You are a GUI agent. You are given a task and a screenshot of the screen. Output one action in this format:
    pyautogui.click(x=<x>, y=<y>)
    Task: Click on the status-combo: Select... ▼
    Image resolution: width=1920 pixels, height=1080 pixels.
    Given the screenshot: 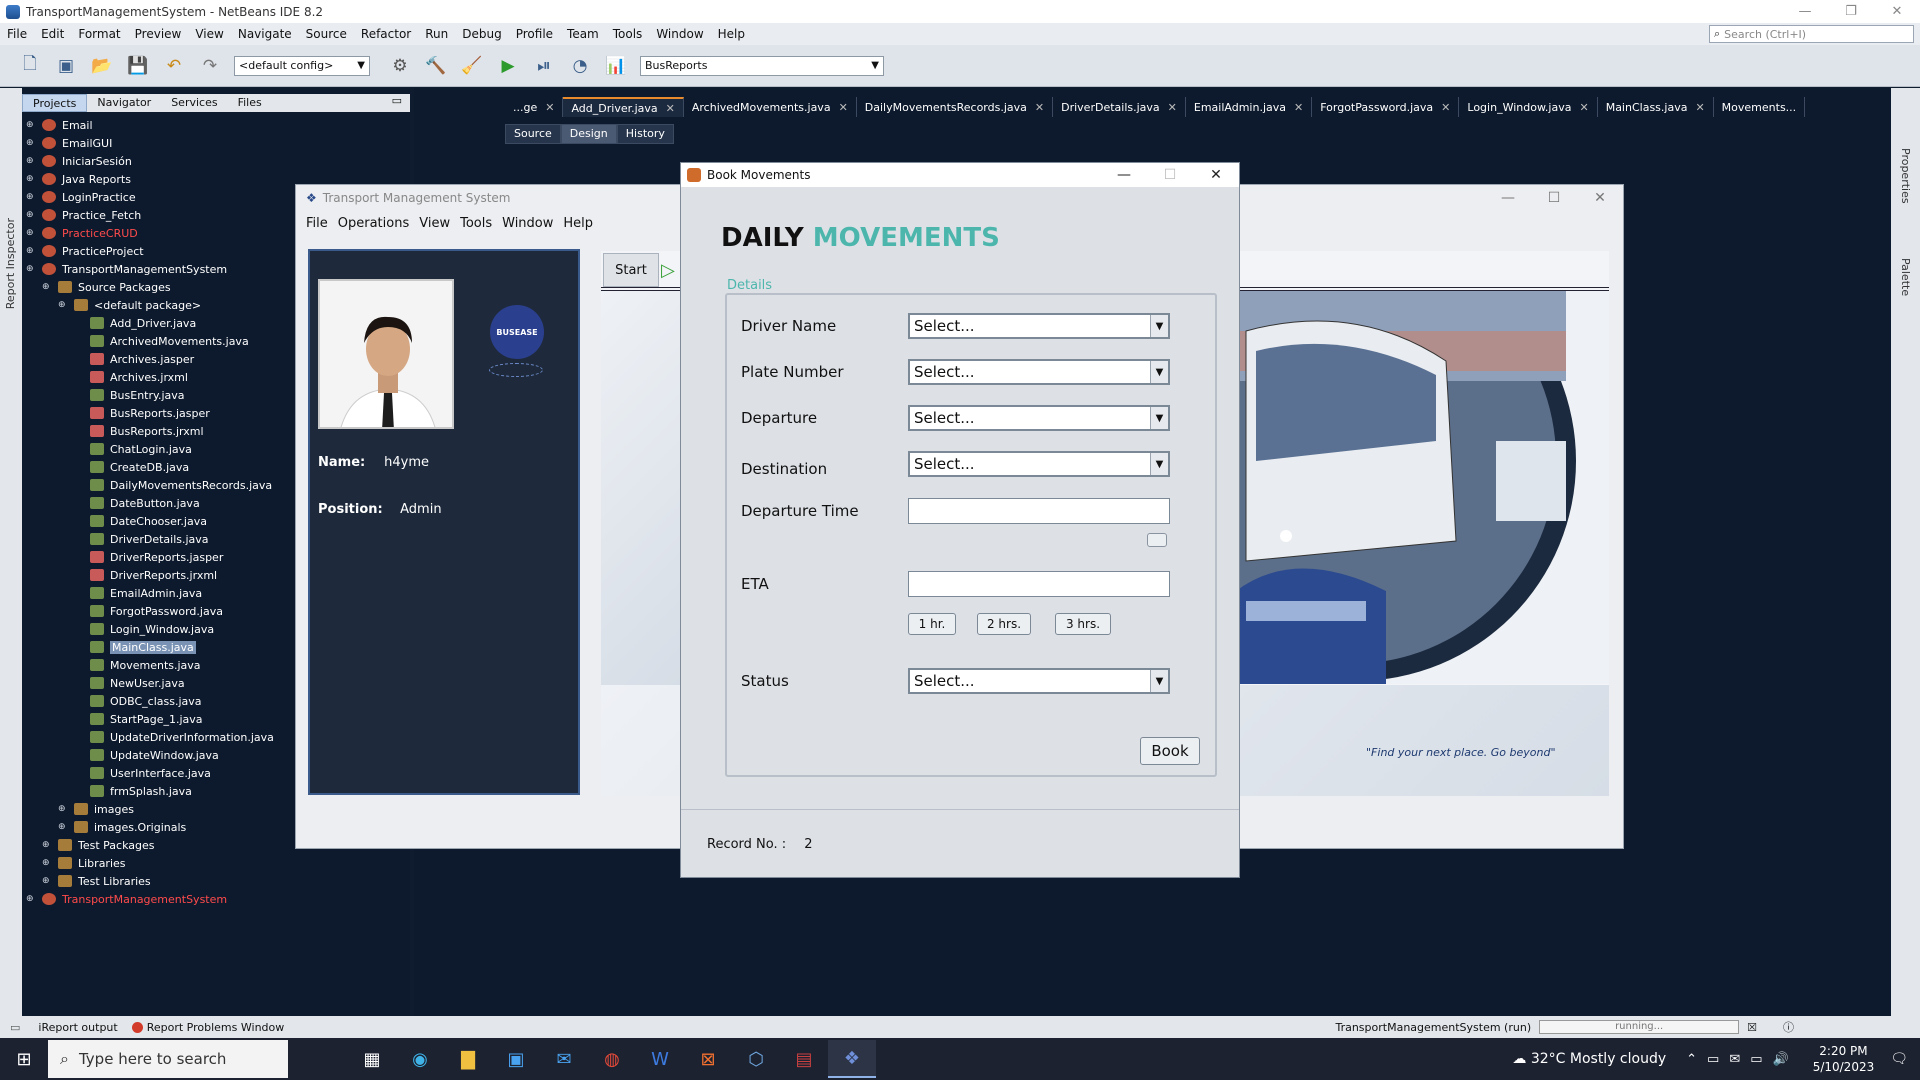 What is the action you would take?
    pyautogui.click(x=1039, y=681)
    